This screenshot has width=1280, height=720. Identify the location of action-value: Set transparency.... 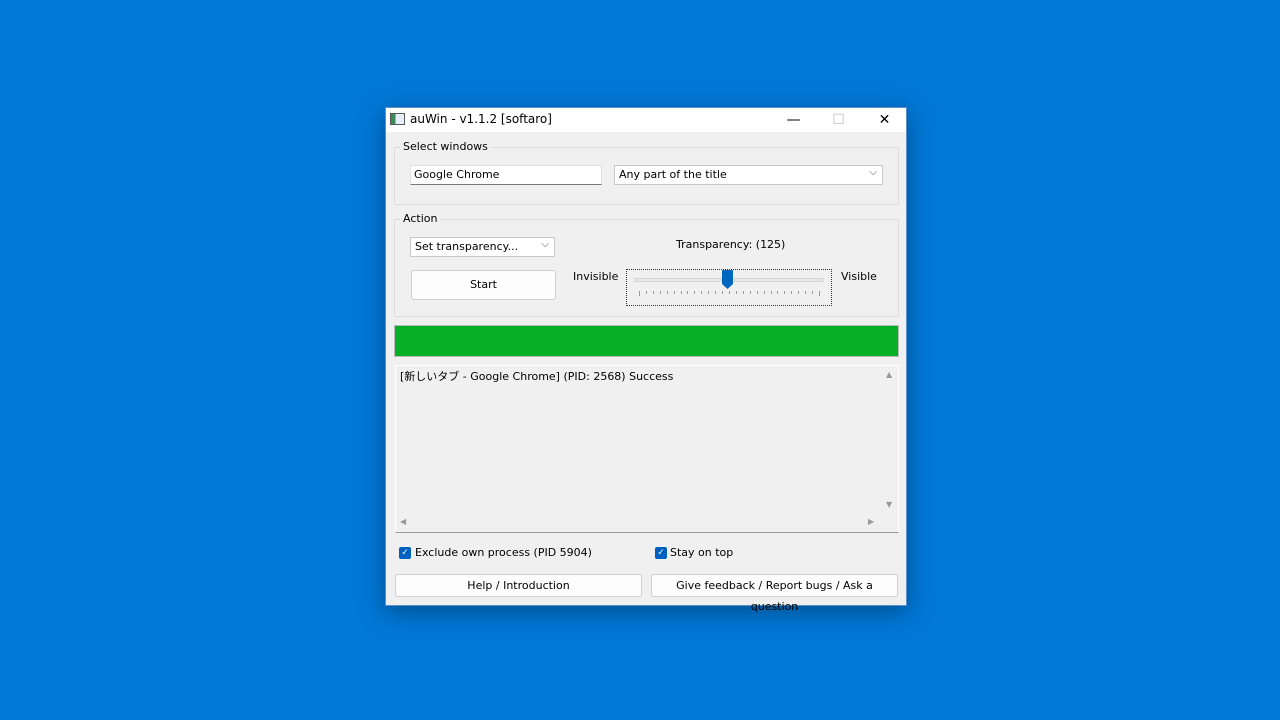
(467, 246).